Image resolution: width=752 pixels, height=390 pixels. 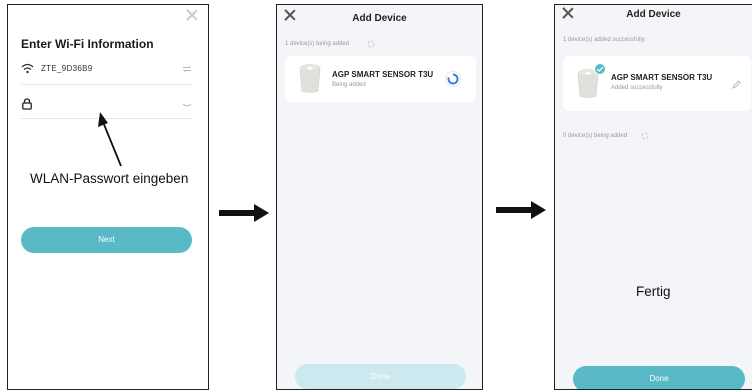 What do you see at coordinates (453, 79) in the screenshot?
I see `progress-ring-icon` at bounding box center [453, 79].